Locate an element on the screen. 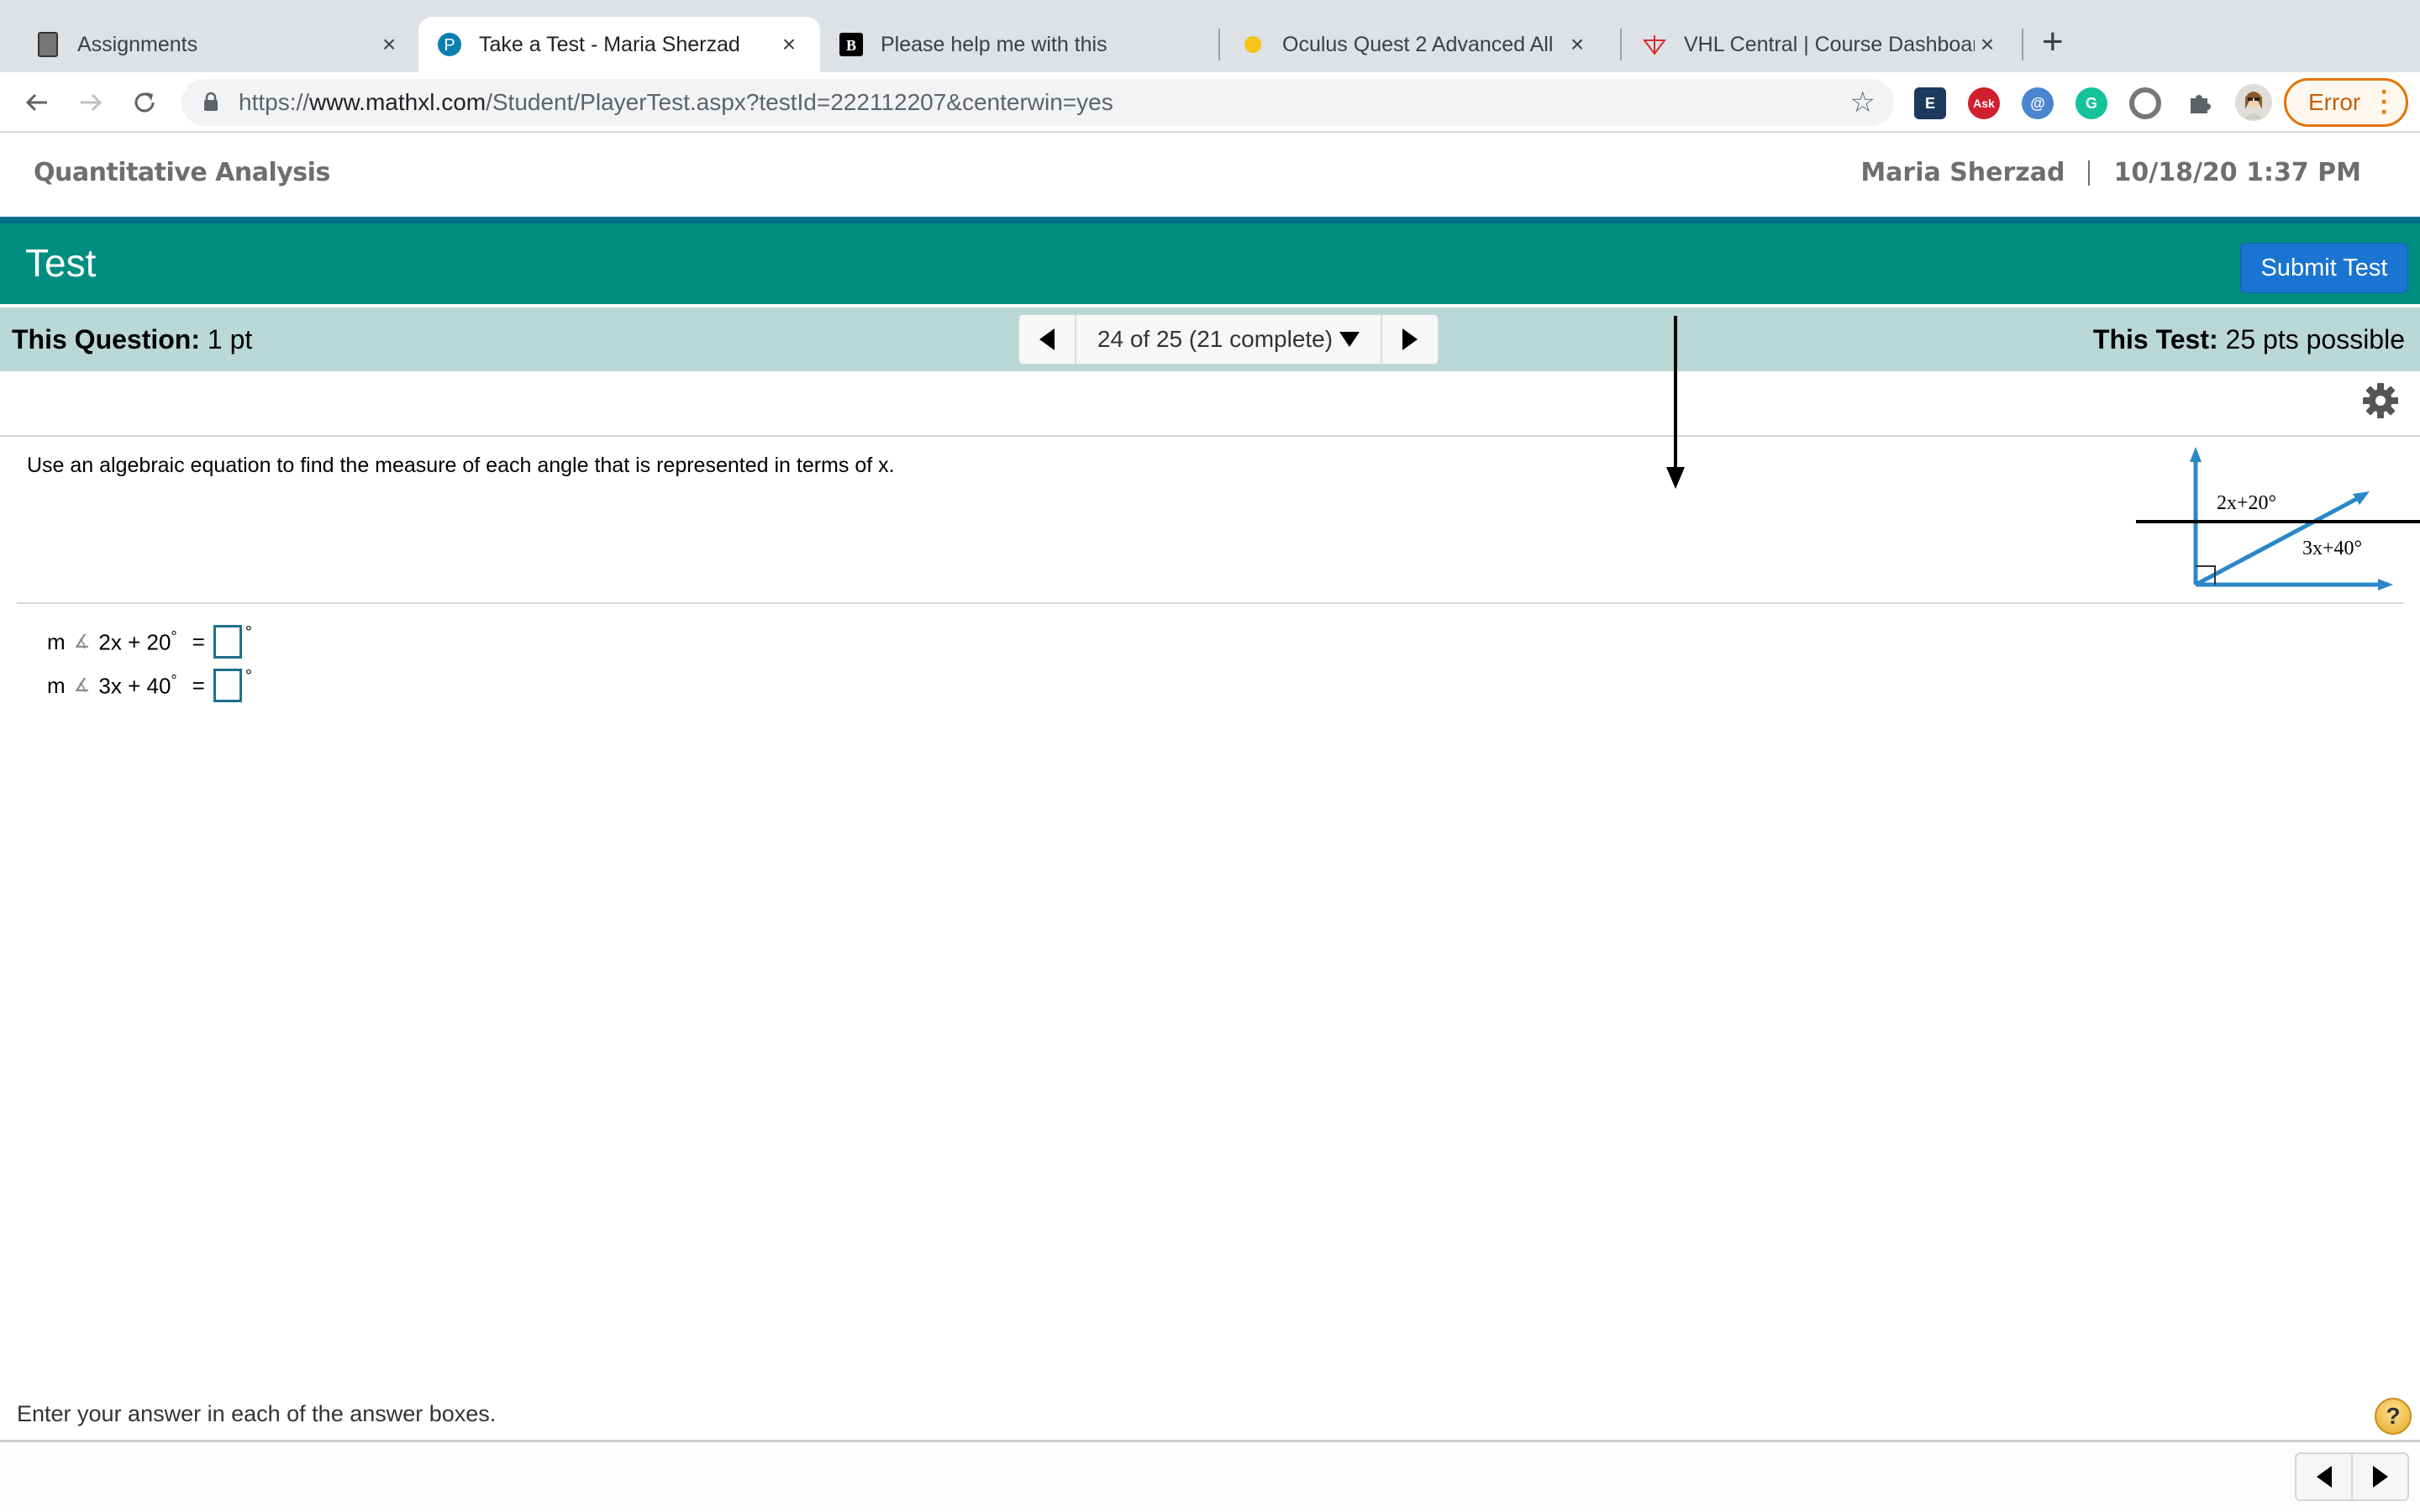 This screenshot has width=2420, height=1512. tab-brainly: B Please help me with this is located at coordinates (1018, 44).